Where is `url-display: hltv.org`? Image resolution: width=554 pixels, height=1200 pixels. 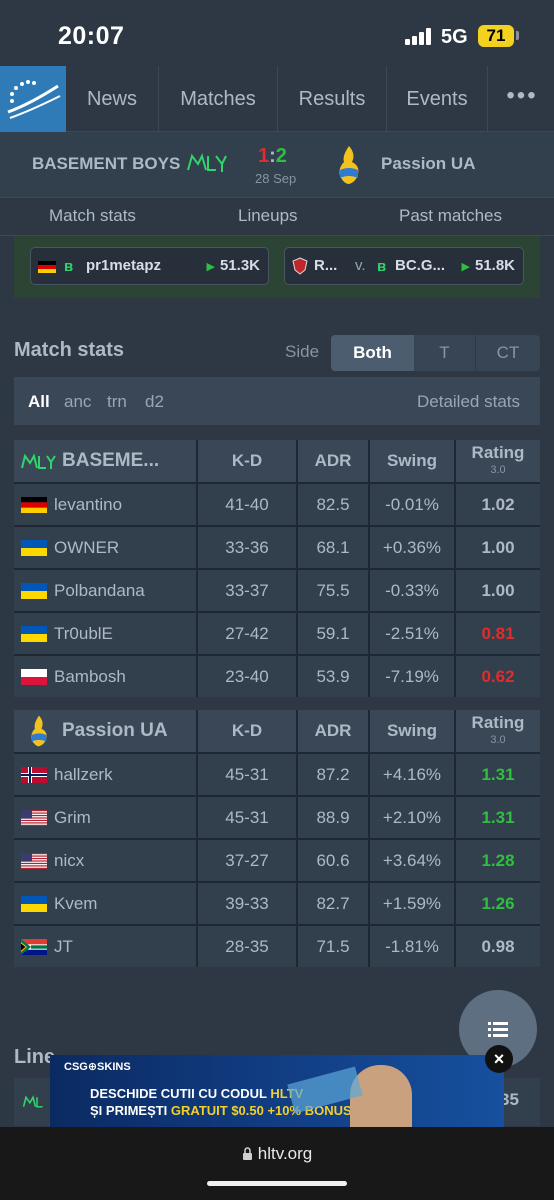
url-display: hltv.org is located at coordinates (277, 1154).